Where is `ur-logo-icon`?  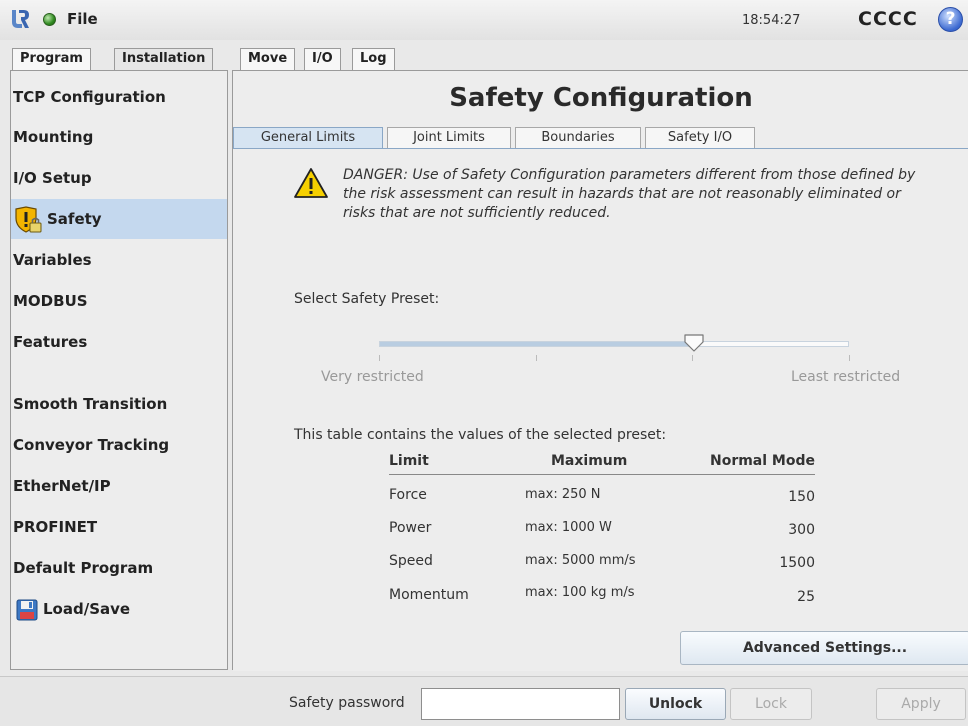
ur-logo-icon is located at coordinates (20, 19).